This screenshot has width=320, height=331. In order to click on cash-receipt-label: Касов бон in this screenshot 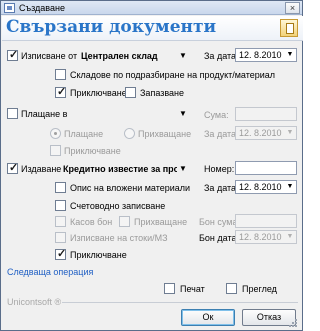, I will do `click(91, 222)`.